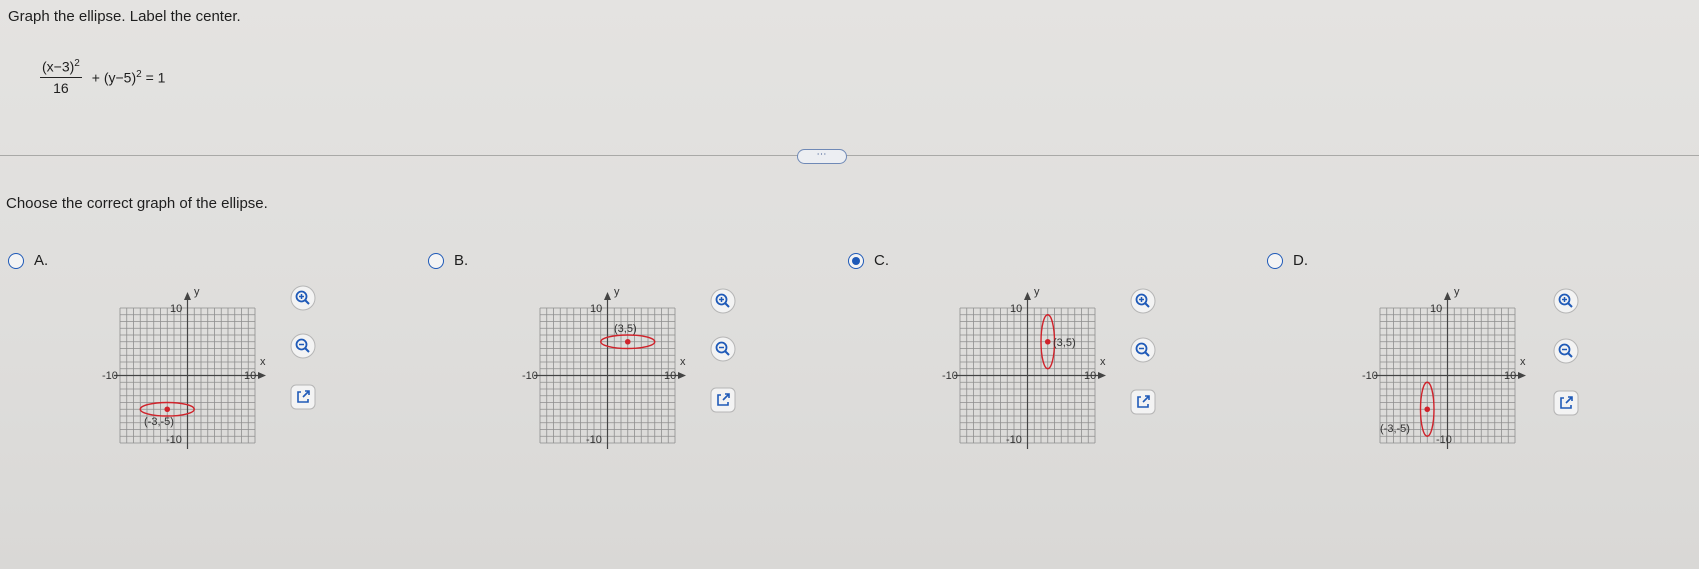  What do you see at coordinates (604, 367) in the screenshot?
I see `graph-b: y x 10 -10 10 -10 (3,5)` at bounding box center [604, 367].